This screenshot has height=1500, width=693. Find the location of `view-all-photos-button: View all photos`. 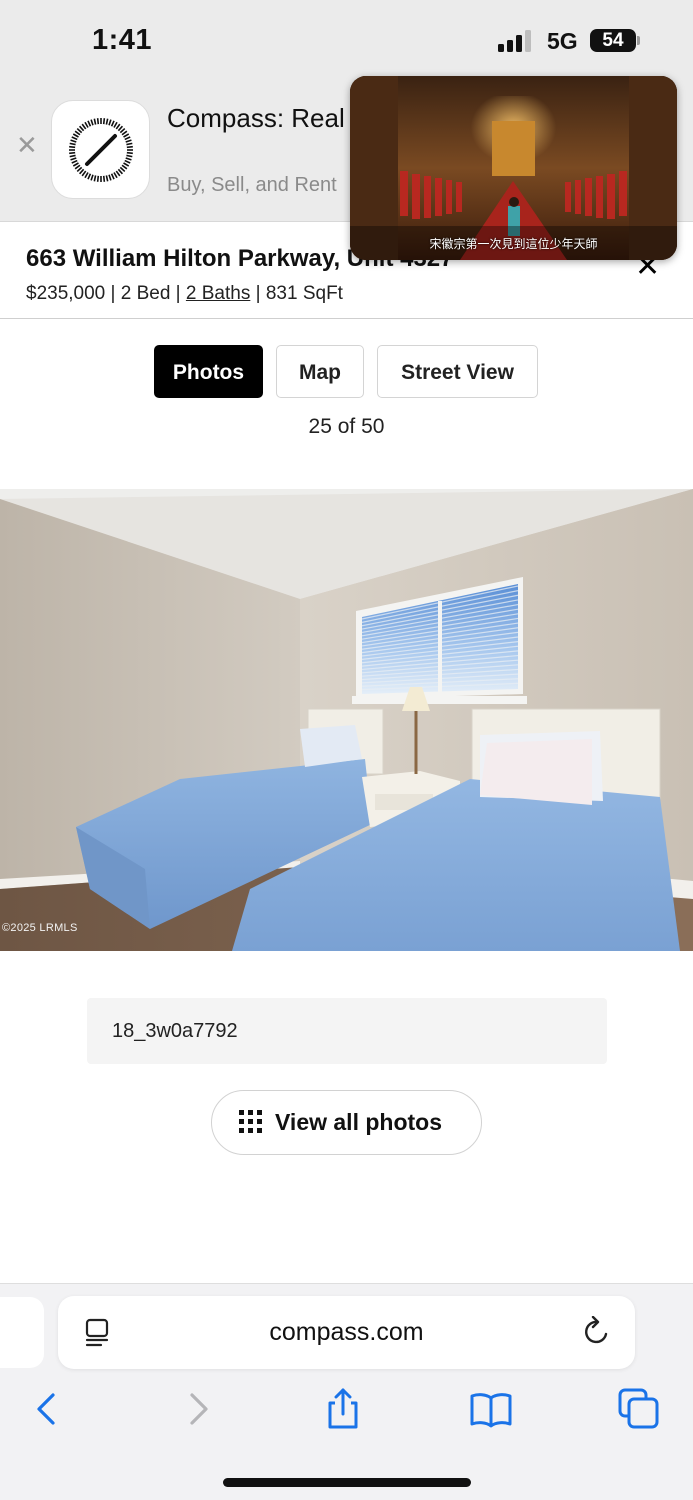

view-all-photos-button: View all photos is located at coordinates (346, 1122).